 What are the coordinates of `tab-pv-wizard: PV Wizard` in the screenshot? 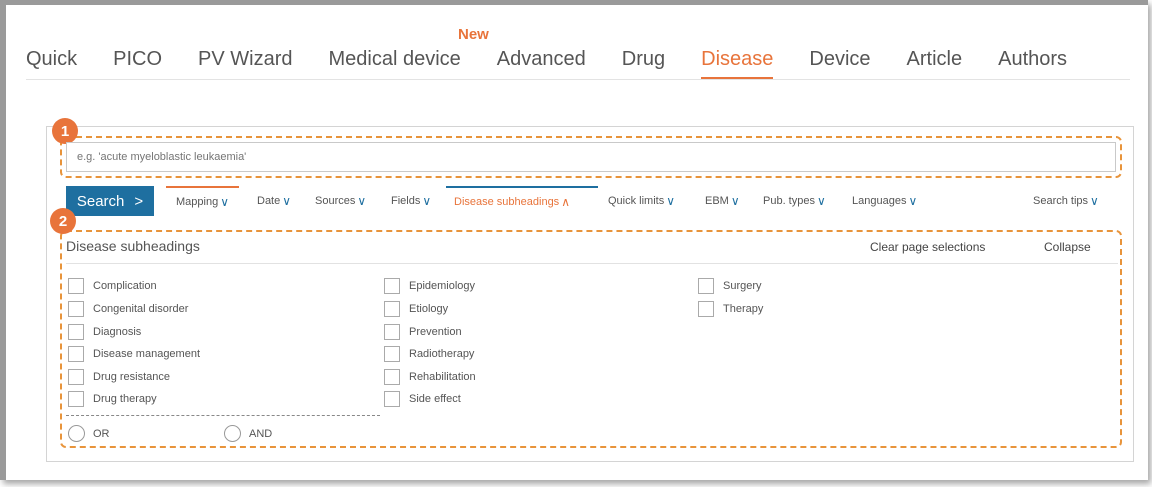 It's located at (245, 63).